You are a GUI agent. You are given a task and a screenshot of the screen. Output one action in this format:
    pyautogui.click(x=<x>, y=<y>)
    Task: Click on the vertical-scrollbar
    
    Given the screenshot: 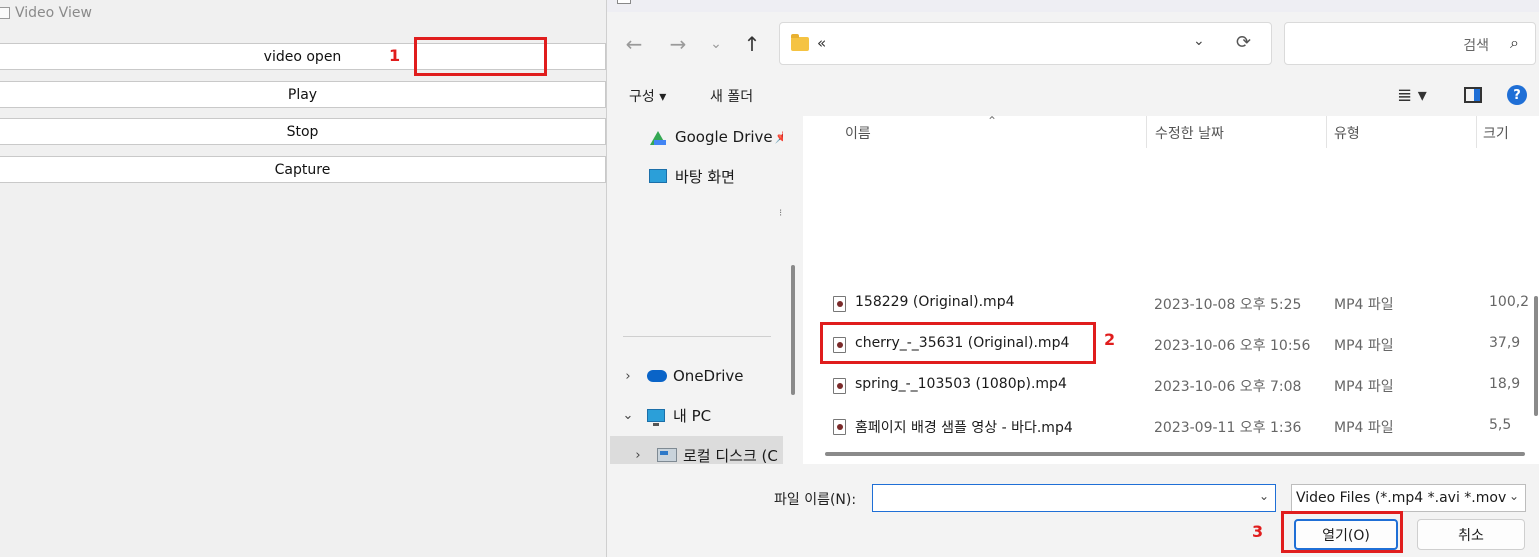 What is the action you would take?
    pyautogui.click(x=1536, y=356)
    